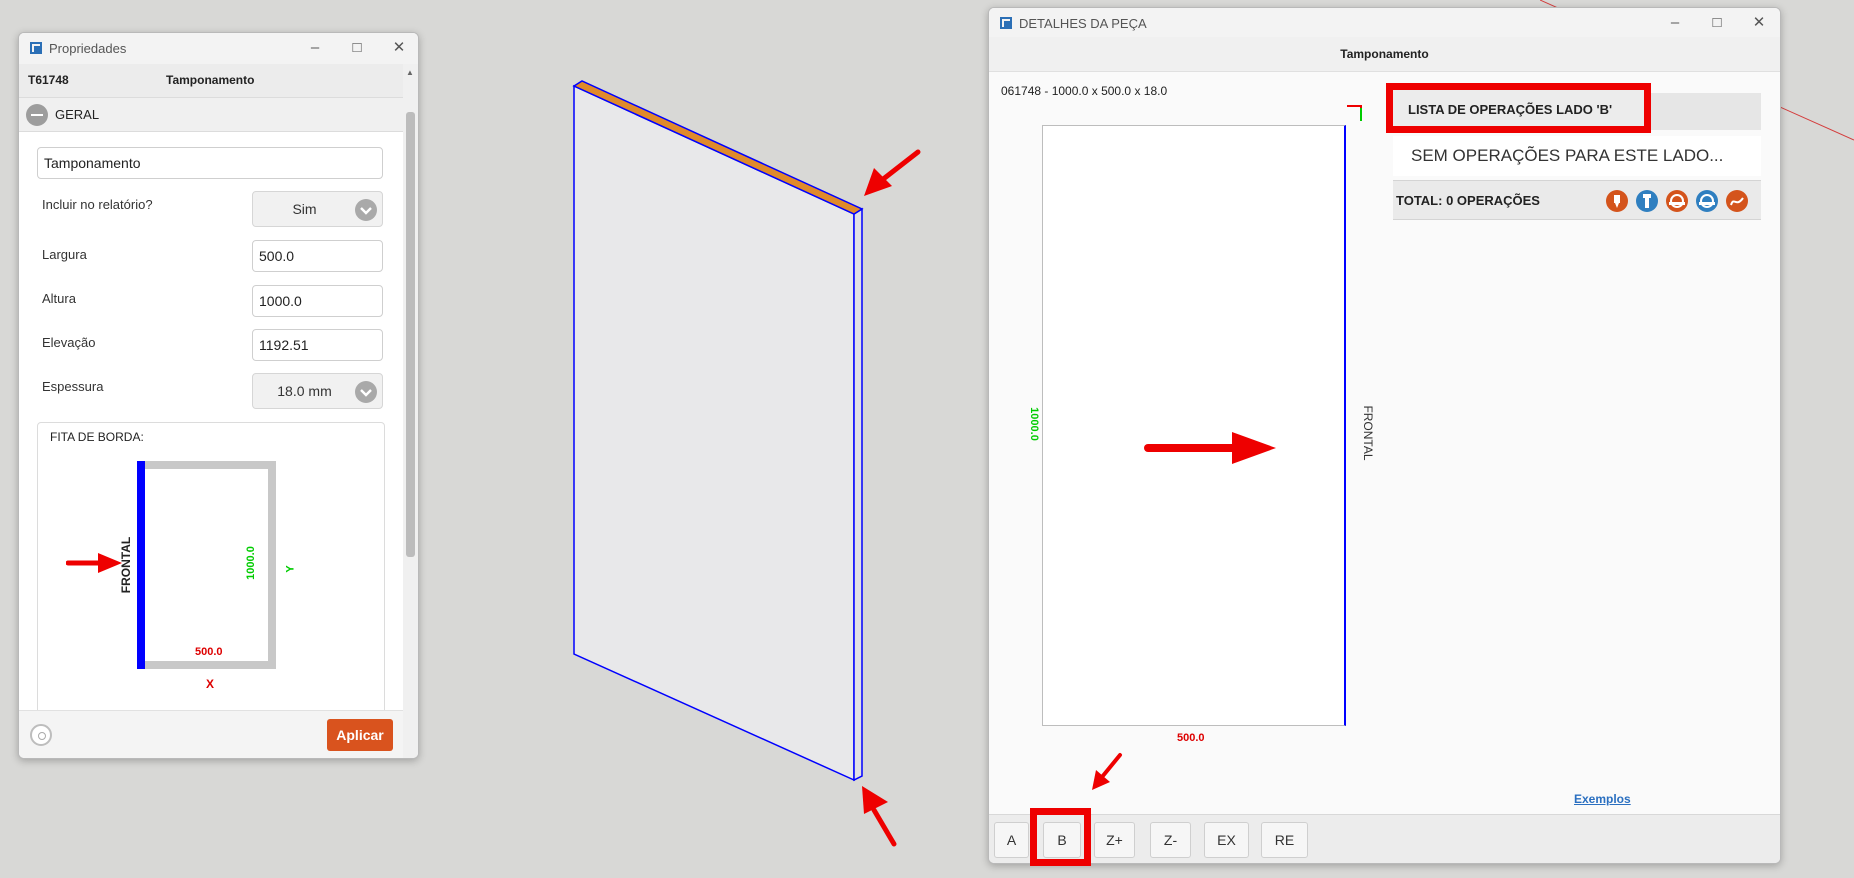 The width and height of the screenshot is (1854, 878). I want to click on thickness-value: 18.0 mm, so click(304, 391).